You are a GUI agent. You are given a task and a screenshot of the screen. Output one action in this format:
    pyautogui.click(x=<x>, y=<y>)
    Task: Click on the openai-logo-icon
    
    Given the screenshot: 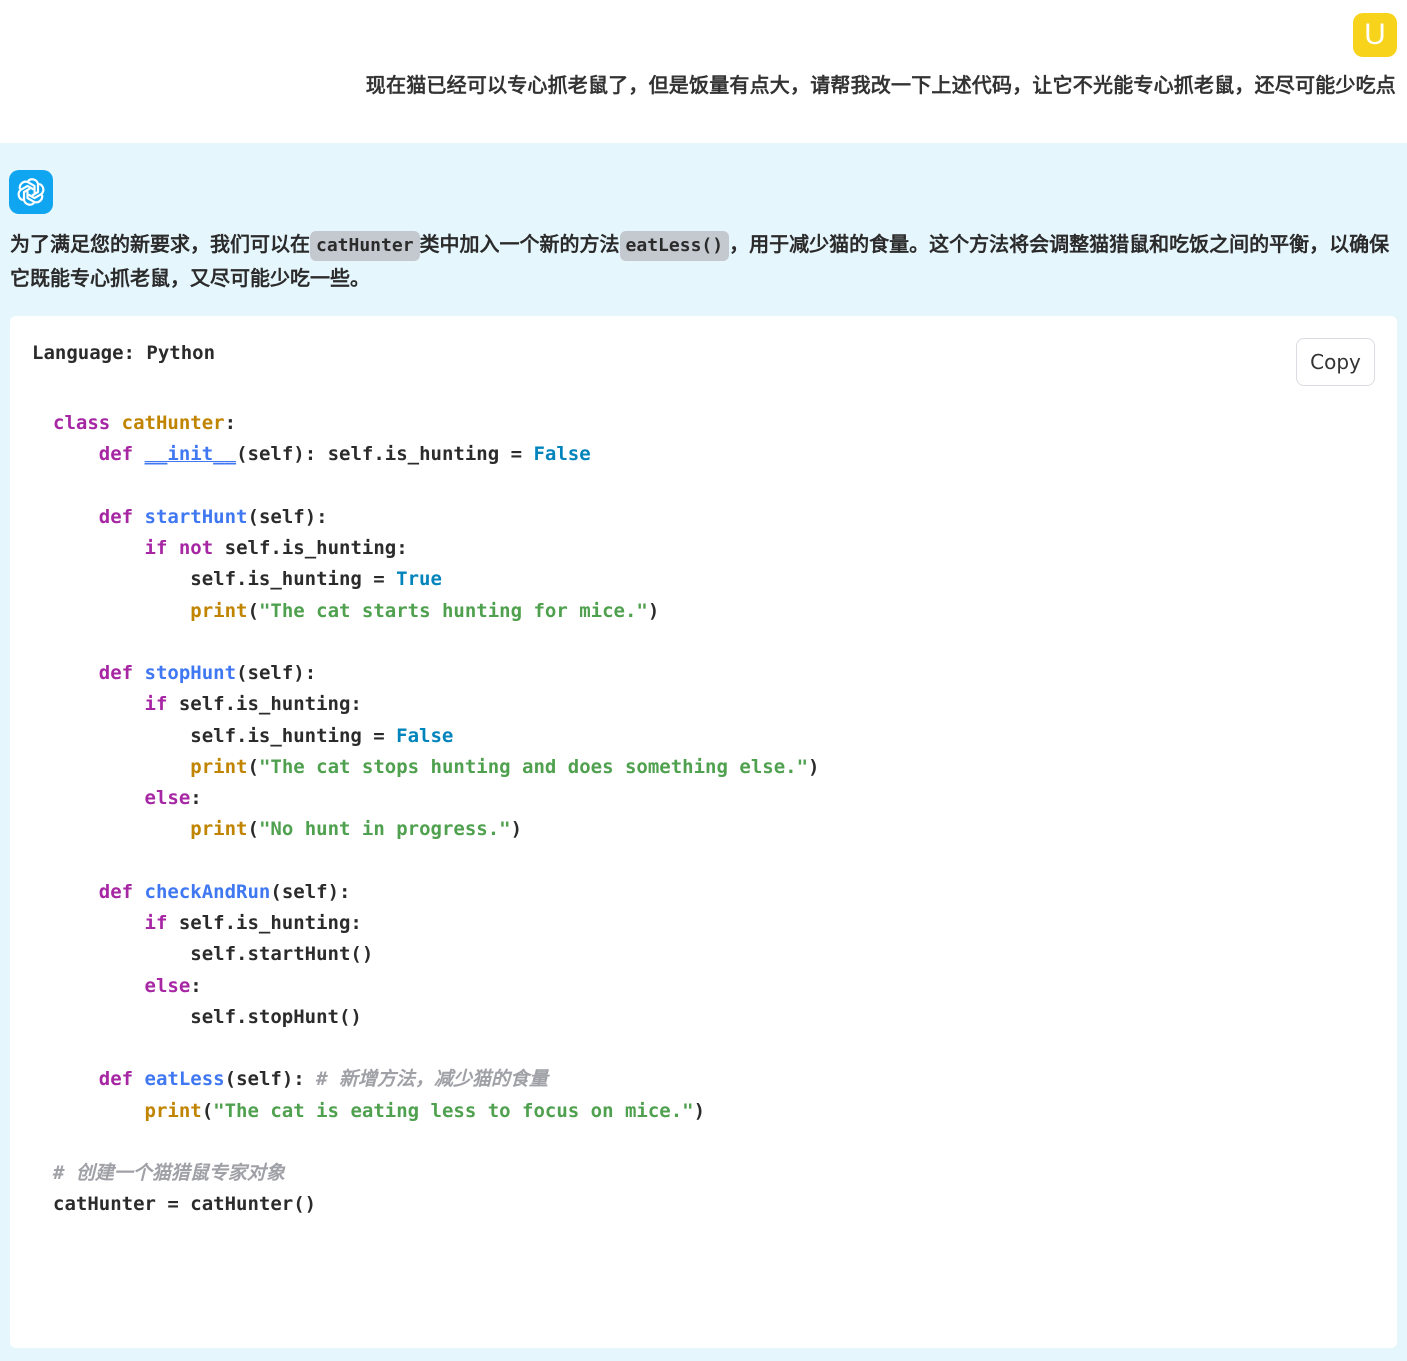 What is the action you would take?
    pyautogui.click(x=31, y=192)
    